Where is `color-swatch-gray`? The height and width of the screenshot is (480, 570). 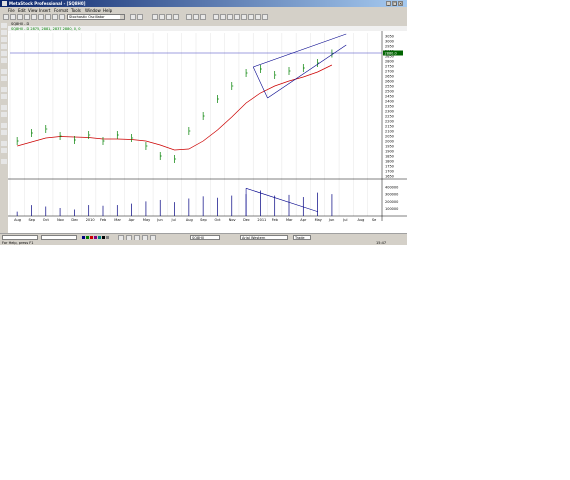
color-swatch-gray is located at coordinates (107, 237).